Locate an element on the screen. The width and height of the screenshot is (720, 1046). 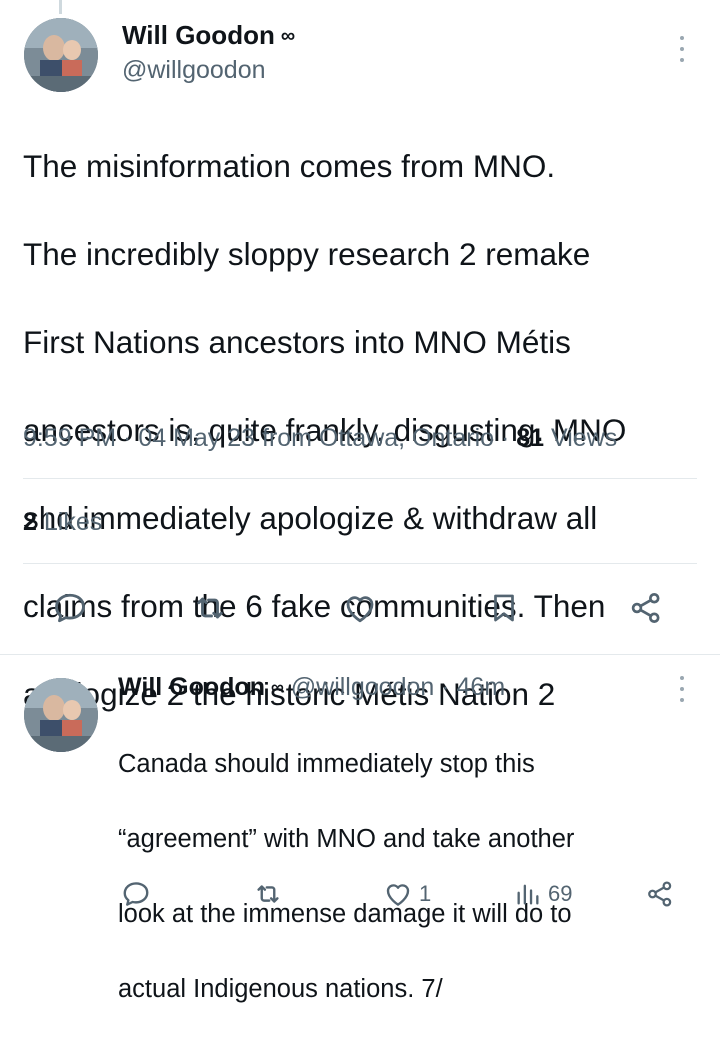
thread-connector-line is located at coordinates (60, 7).